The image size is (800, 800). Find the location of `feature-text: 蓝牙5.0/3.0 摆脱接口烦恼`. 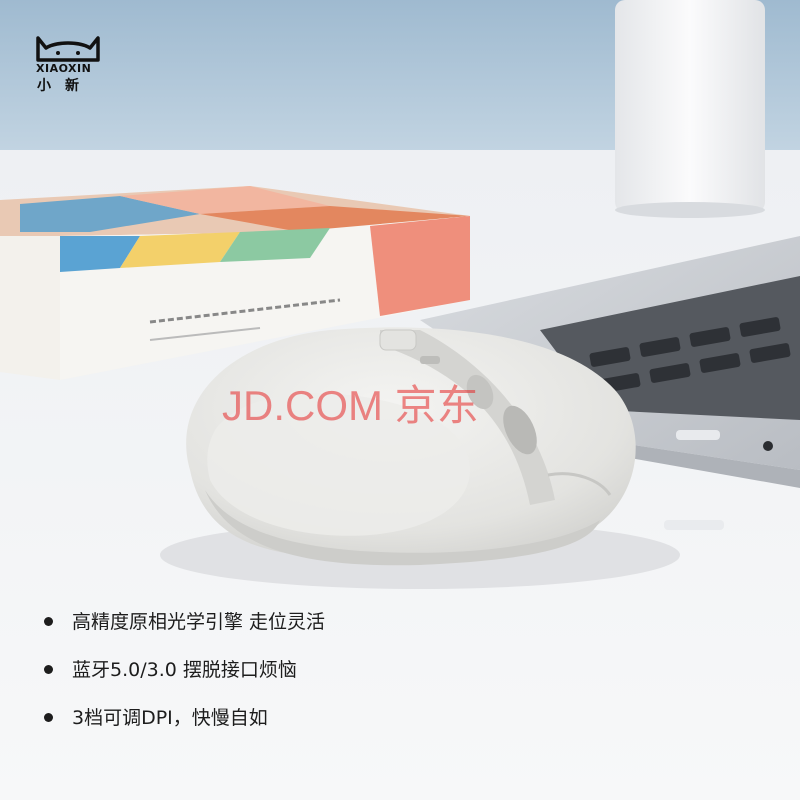

feature-text: 蓝牙5.0/3.0 摆脱接口烦恼 is located at coordinates (184, 670).